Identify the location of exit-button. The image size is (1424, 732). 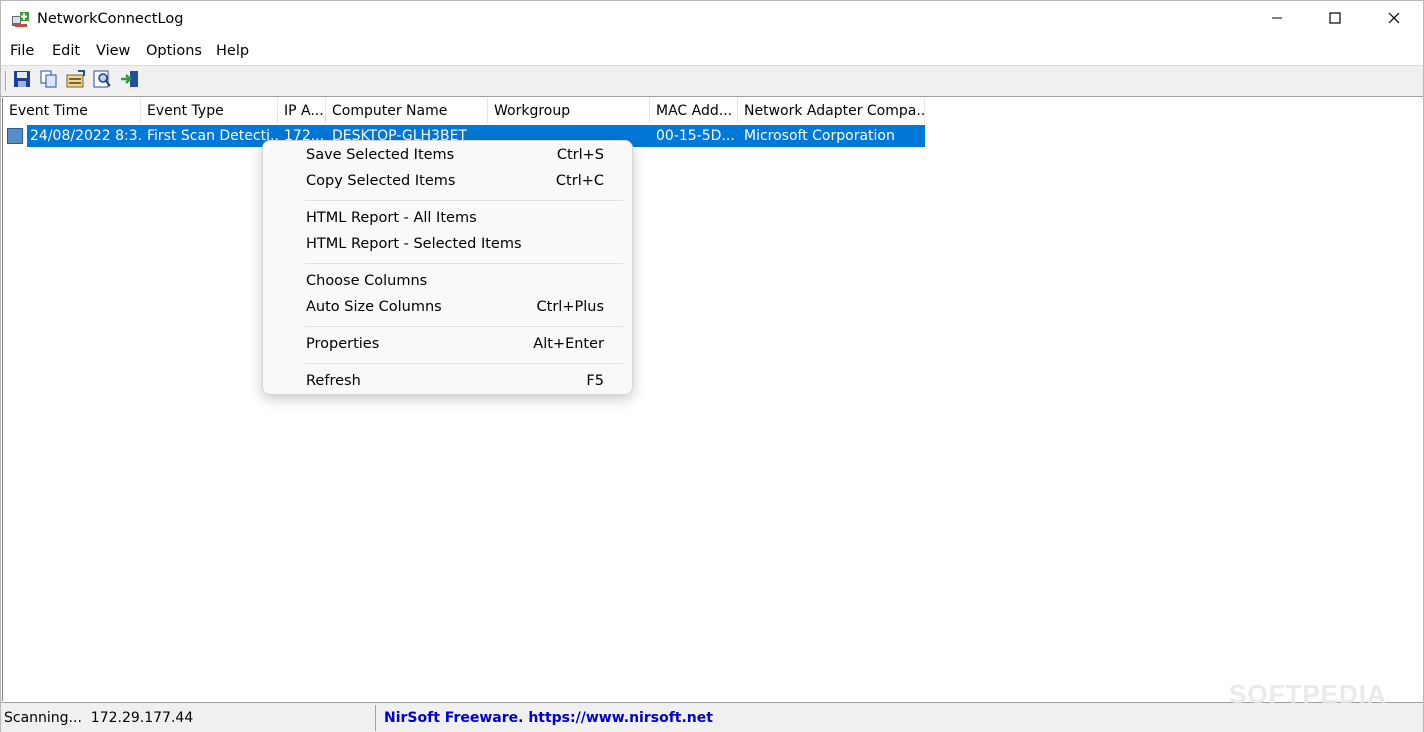
(130, 81).